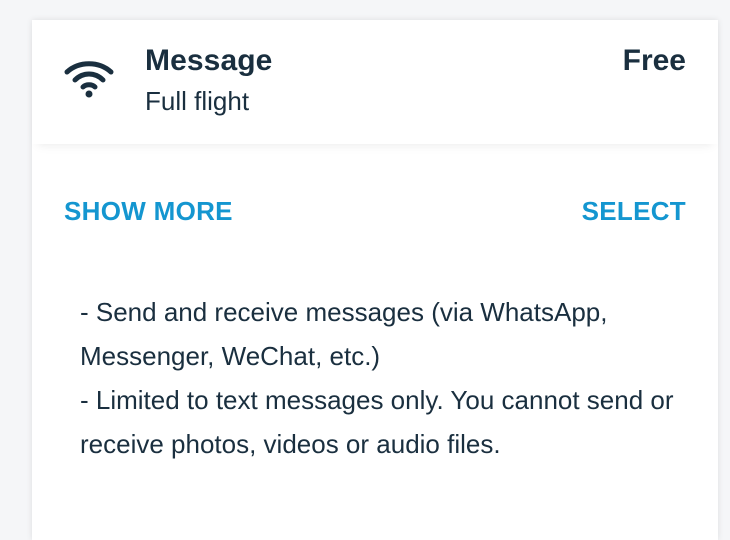  What do you see at coordinates (634, 211) in the screenshot?
I see `select-button: SELECT` at bounding box center [634, 211].